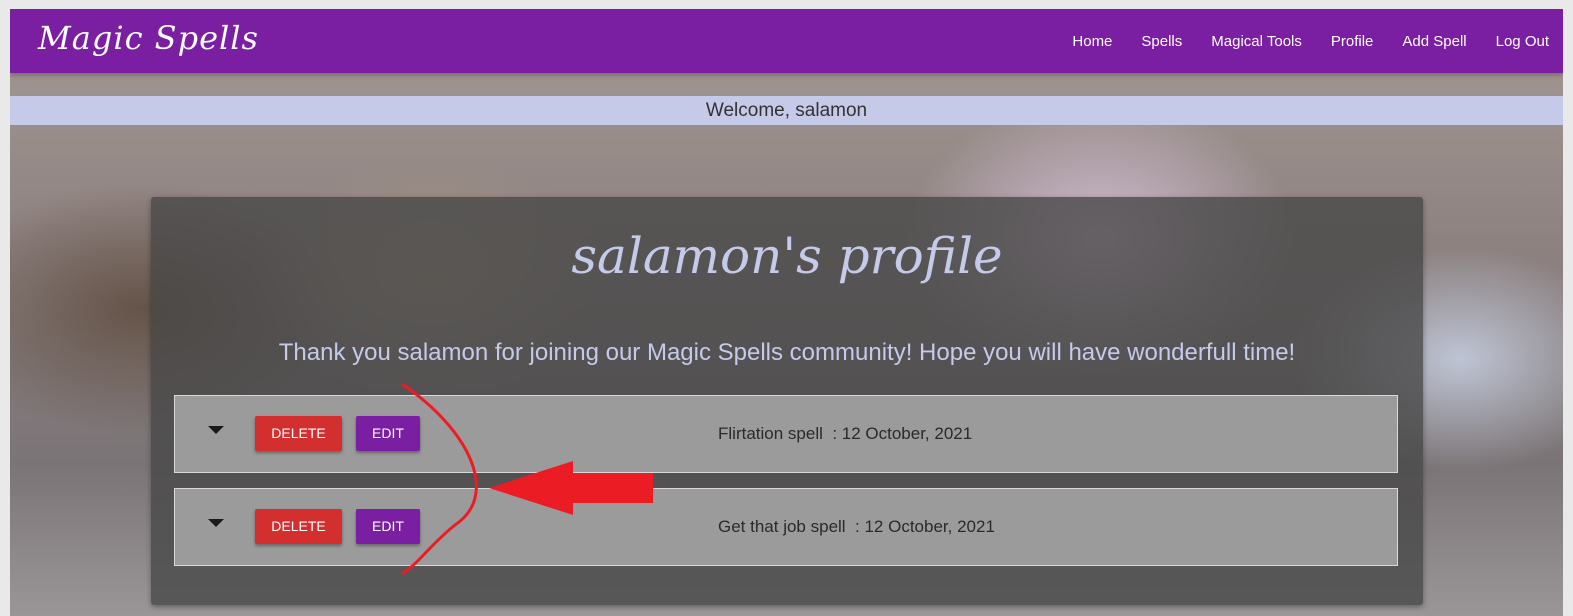 The image size is (1573, 616). Describe the element at coordinates (1352, 41) in the screenshot. I see `nav-link-profile: Profile` at that location.